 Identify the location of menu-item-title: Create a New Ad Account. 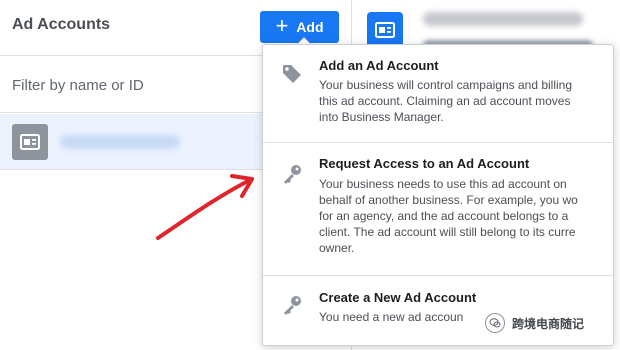
(398, 297).